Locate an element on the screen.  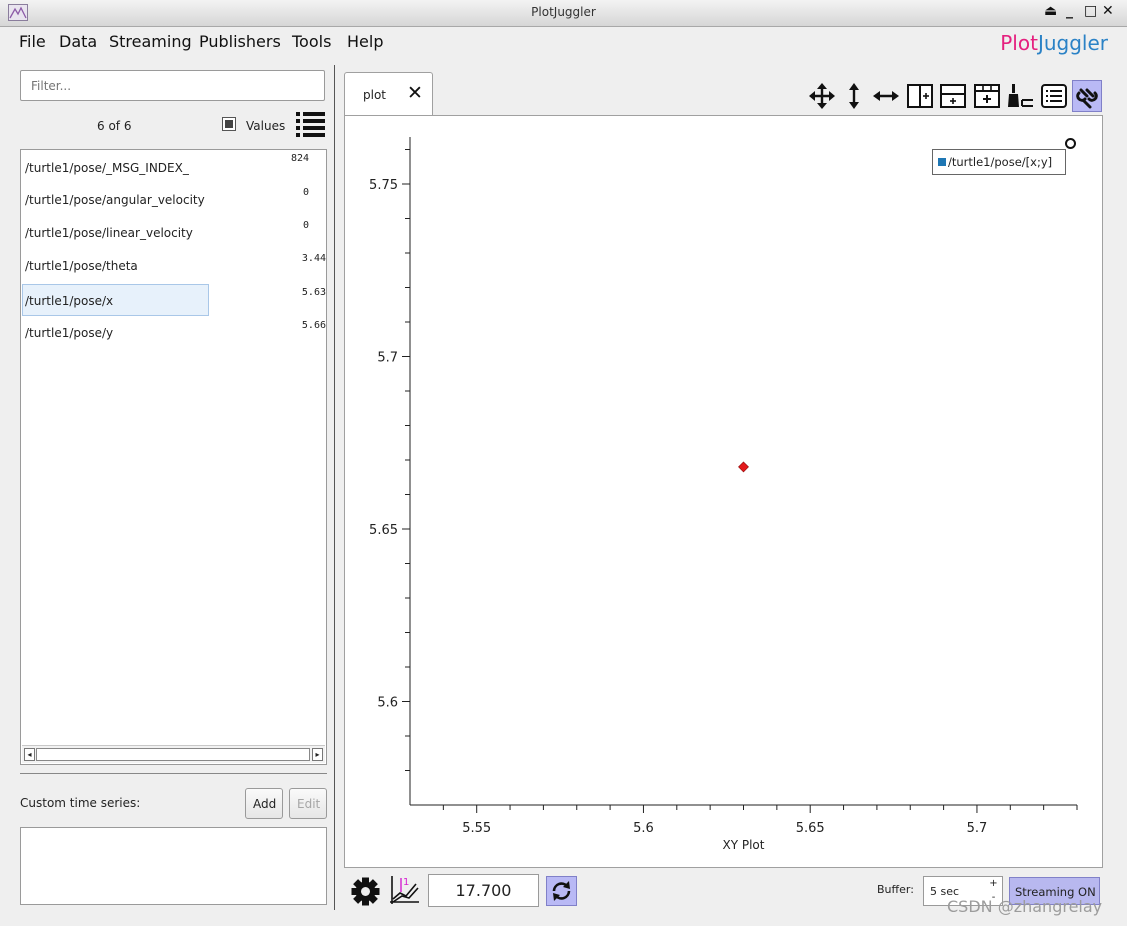
series-row: /turtle1/pose/_MSG_INDEX_ 824 is located at coordinates (173, 165).